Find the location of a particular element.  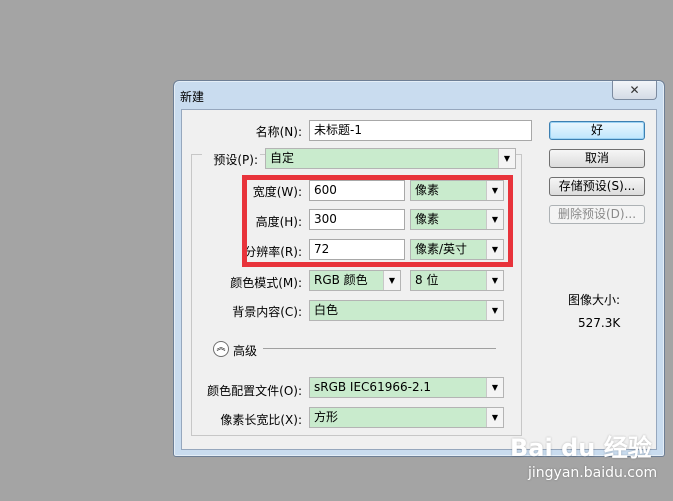

image-size-value: 527.3K is located at coordinates (599, 323).